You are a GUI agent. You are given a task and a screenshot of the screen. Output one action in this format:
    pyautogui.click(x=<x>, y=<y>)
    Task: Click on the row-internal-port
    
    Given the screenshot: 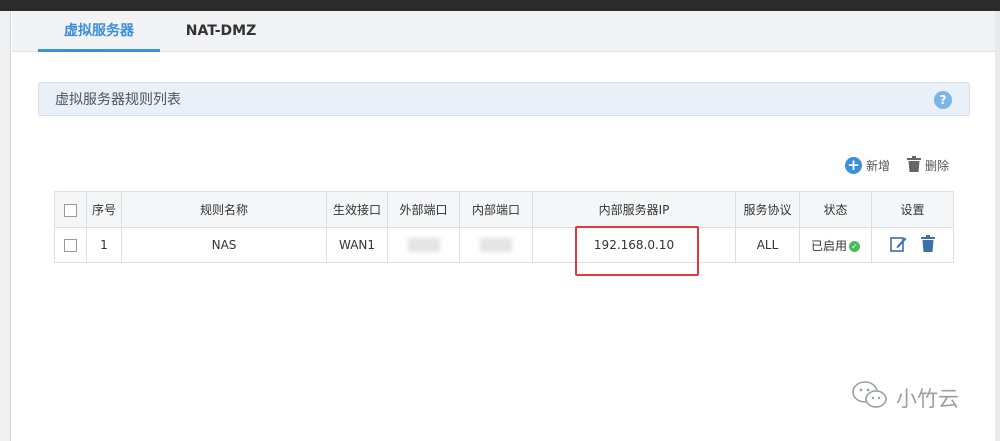 What is the action you would take?
    pyautogui.click(x=496, y=245)
    